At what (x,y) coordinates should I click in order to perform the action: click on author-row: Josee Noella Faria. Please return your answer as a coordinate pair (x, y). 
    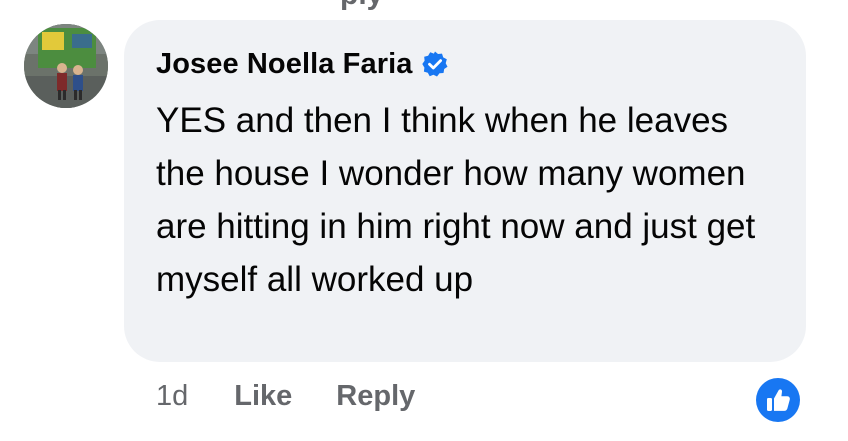
    Looking at the image, I should click on (466, 64).